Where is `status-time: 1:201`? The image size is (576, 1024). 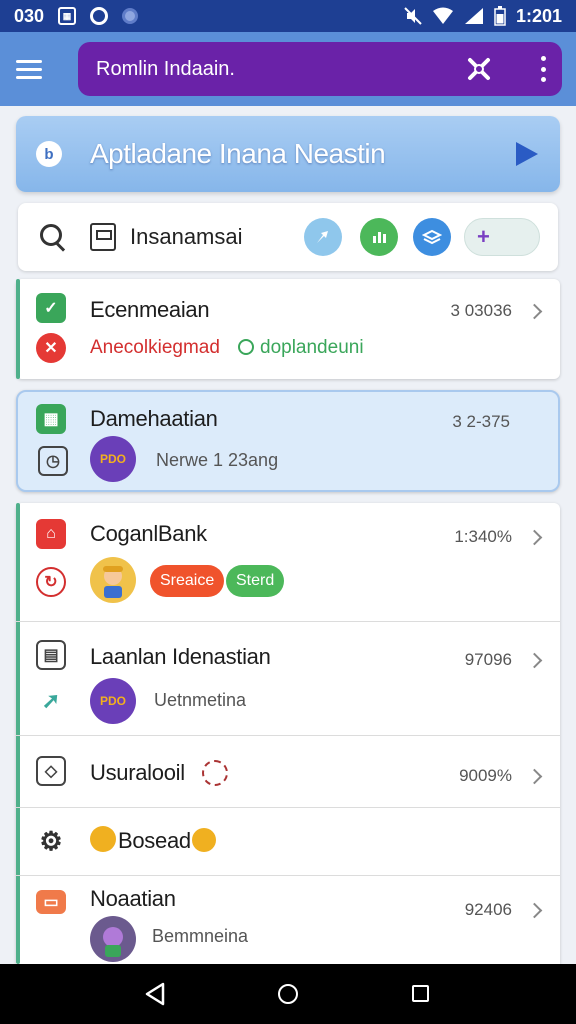 status-time: 1:201 is located at coordinates (538, 15).